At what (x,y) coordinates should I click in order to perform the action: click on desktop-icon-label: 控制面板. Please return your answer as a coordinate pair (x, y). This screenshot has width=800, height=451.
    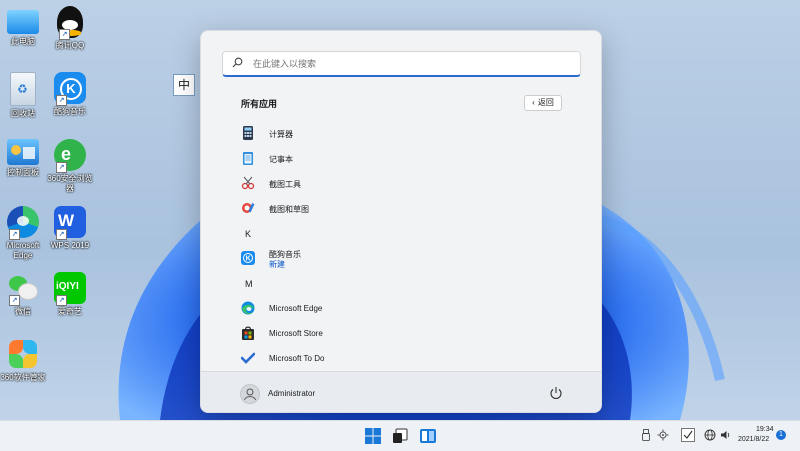
    Looking at the image, I should click on (23, 172).